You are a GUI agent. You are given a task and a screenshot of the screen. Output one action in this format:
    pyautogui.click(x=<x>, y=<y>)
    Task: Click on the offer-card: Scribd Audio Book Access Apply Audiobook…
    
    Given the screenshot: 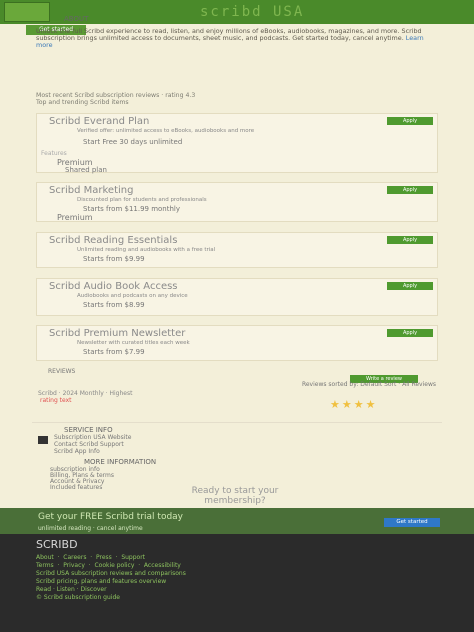 What is the action you would take?
    pyautogui.click(x=237, y=297)
    